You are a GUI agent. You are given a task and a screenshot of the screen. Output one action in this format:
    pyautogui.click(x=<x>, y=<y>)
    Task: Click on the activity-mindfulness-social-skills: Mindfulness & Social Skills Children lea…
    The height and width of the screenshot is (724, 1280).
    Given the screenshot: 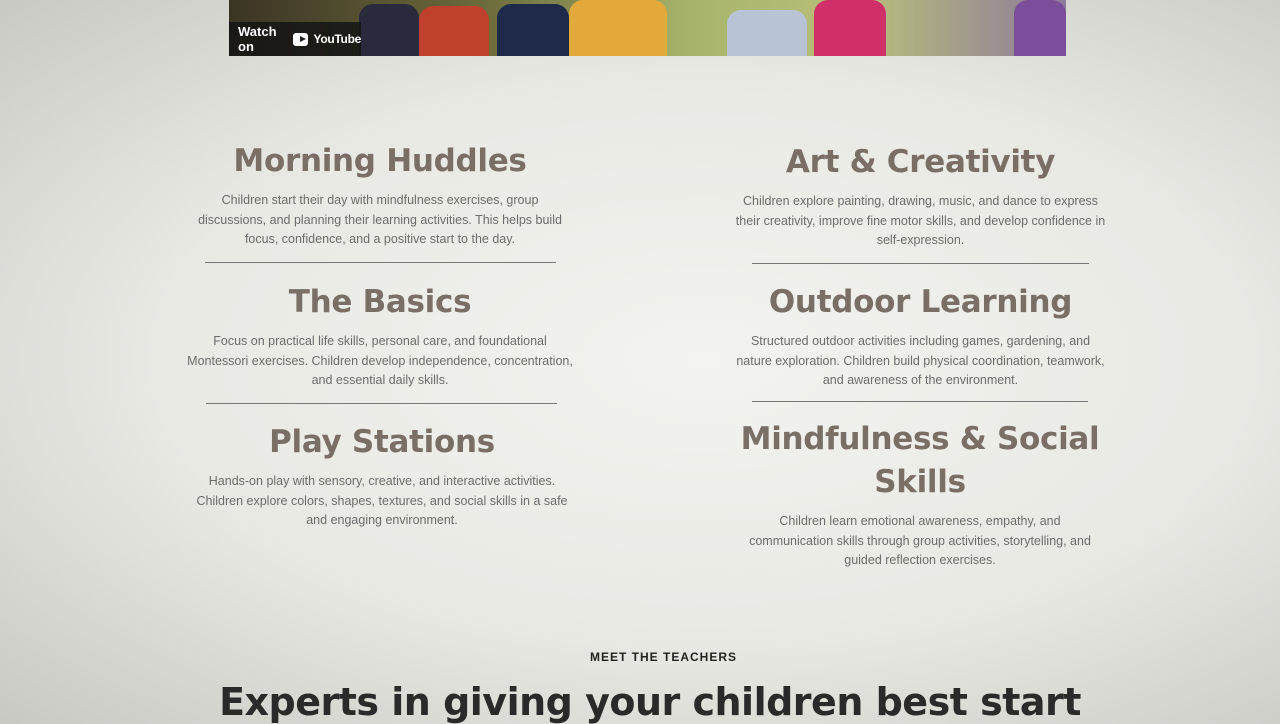 What is the action you would take?
    pyautogui.click(x=920, y=494)
    